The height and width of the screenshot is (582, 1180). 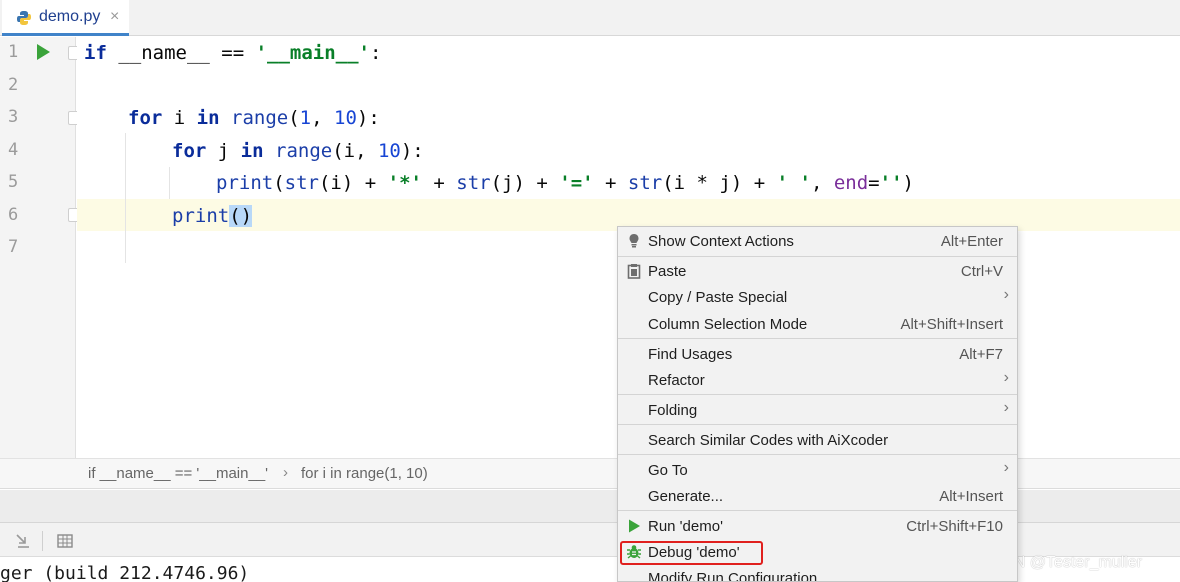 I want to click on menu-item-label: Copy / Paste Special, so click(x=718, y=297).